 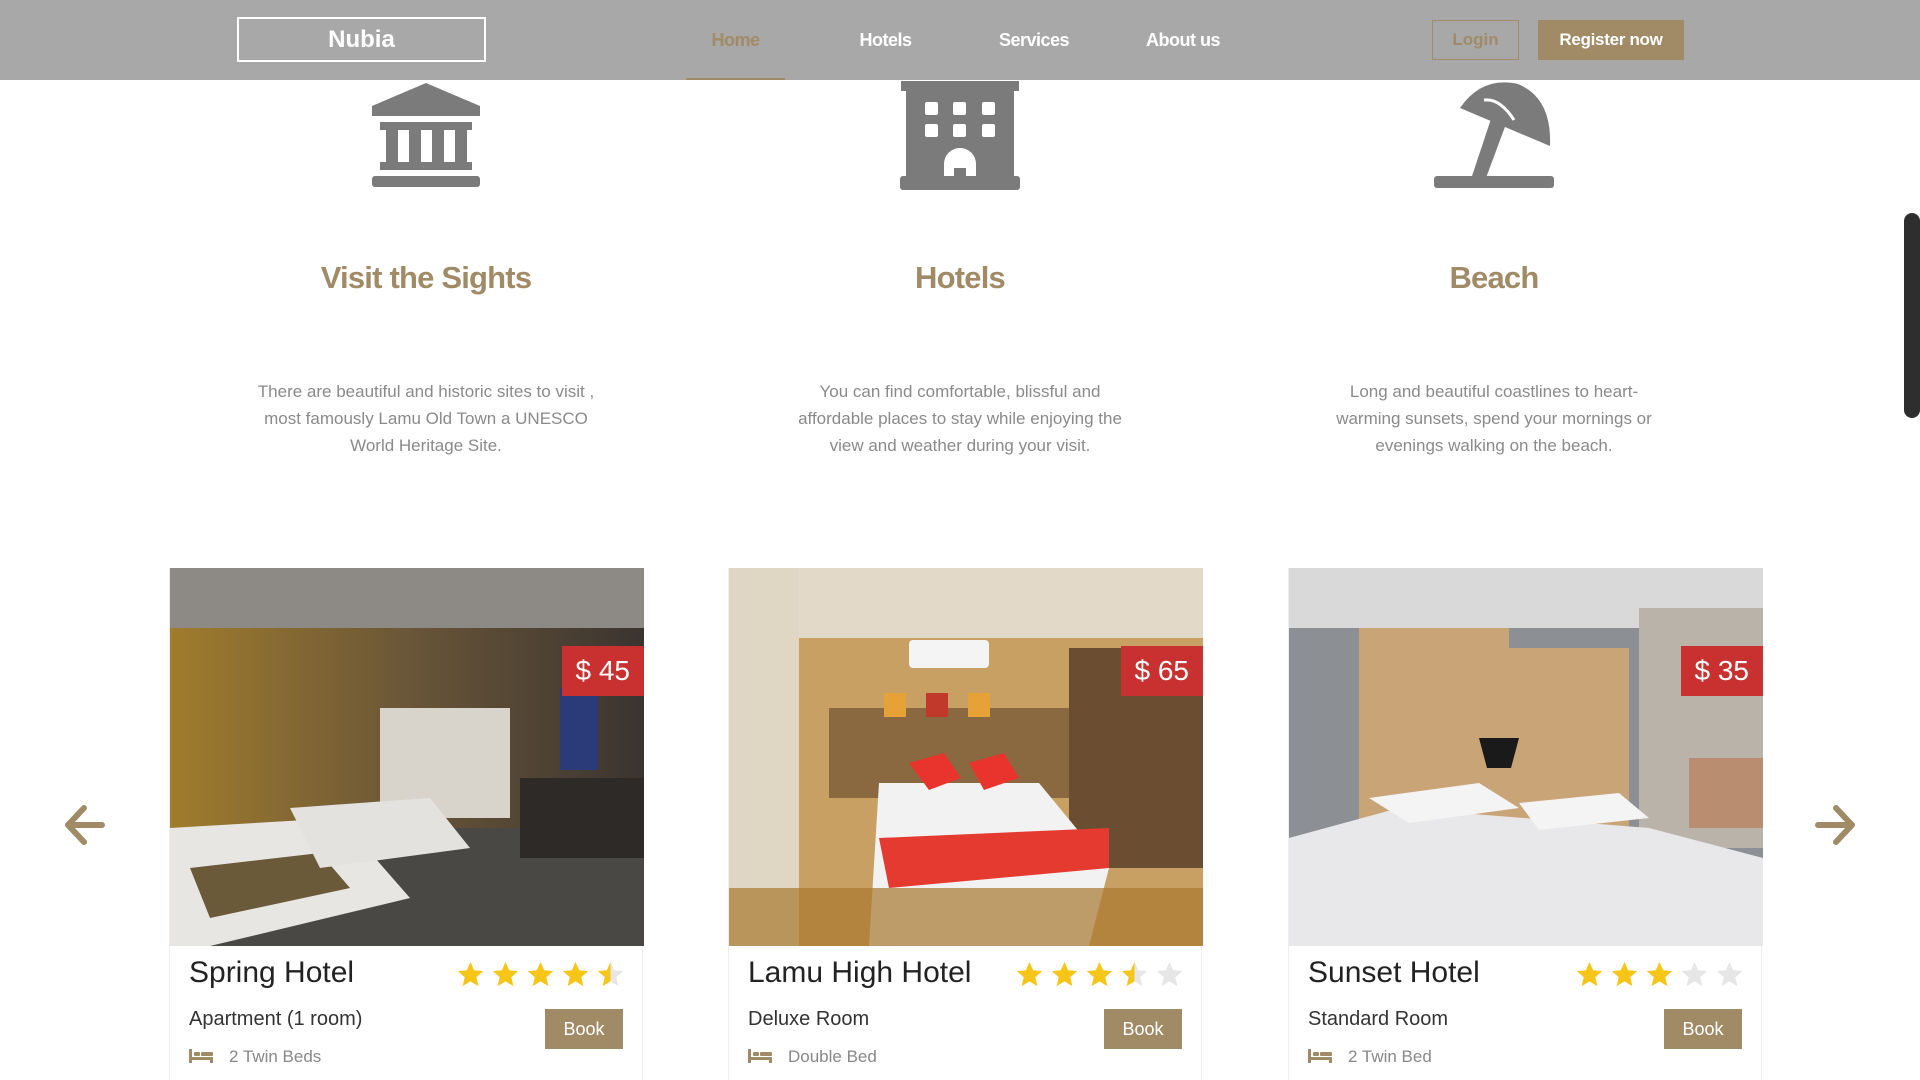 What do you see at coordinates (407, 757) in the screenshot?
I see `hotel-photo: $ 45` at bounding box center [407, 757].